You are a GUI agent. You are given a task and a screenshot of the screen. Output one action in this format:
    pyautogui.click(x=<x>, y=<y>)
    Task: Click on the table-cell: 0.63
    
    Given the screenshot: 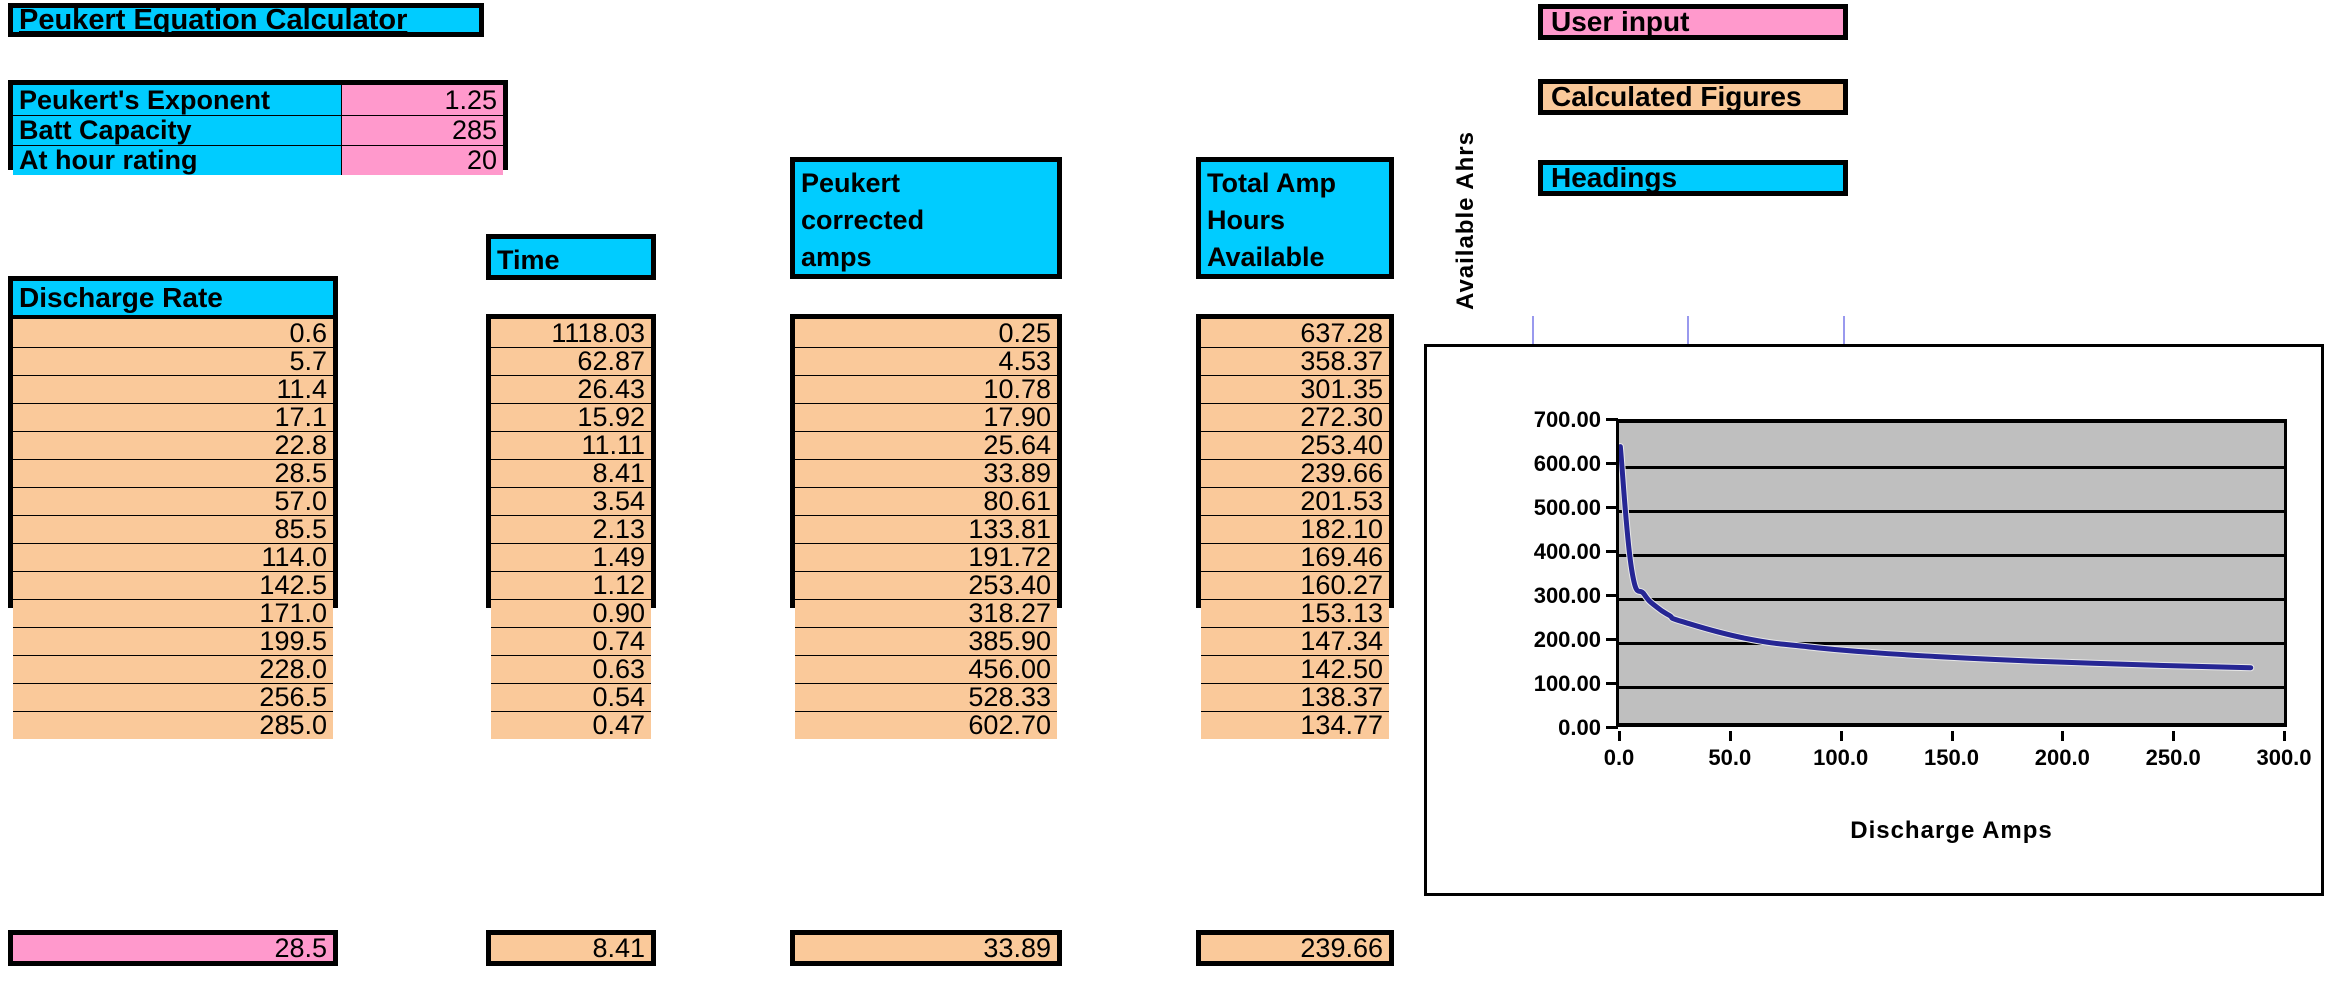 What is the action you would take?
    pyautogui.click(x=571, y=669)
    